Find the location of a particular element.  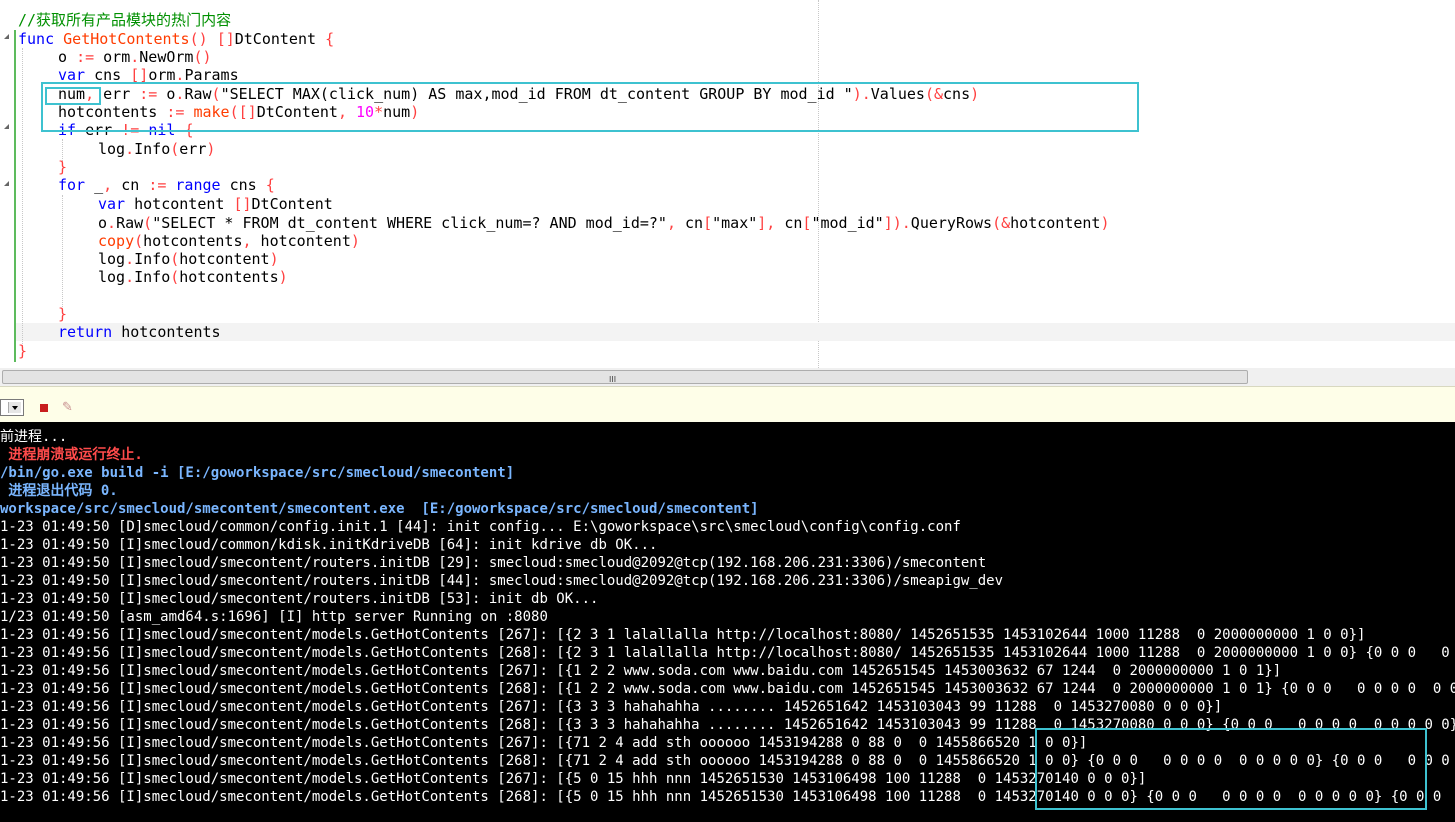

code-line: for _, cn := range cns { is located at coordinates (166, 185).